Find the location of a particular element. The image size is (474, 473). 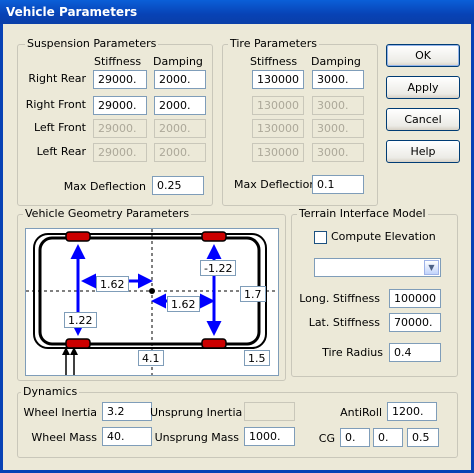

compute-elevation-label: Compute Elevation is located at coordinates (383, 236).